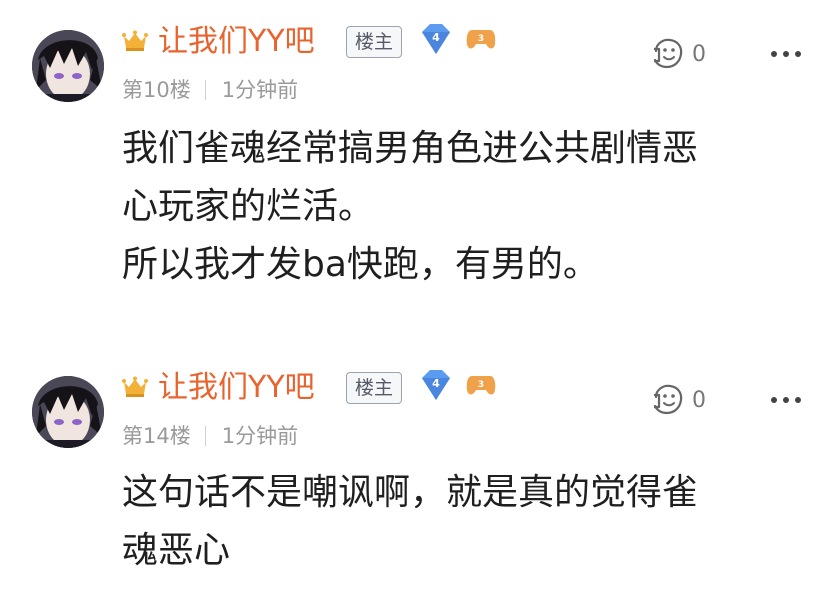 This screenshot has height=616, width=818. I want to click on post-meta: 第10楼 1分钟前, so click(210, 90).